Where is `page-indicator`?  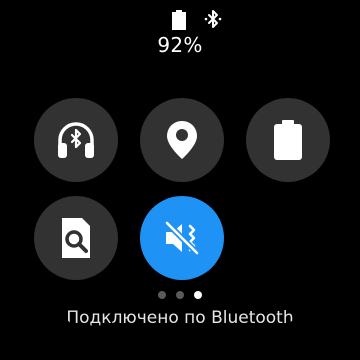
page-indicator is located at coordinates (180, 295).